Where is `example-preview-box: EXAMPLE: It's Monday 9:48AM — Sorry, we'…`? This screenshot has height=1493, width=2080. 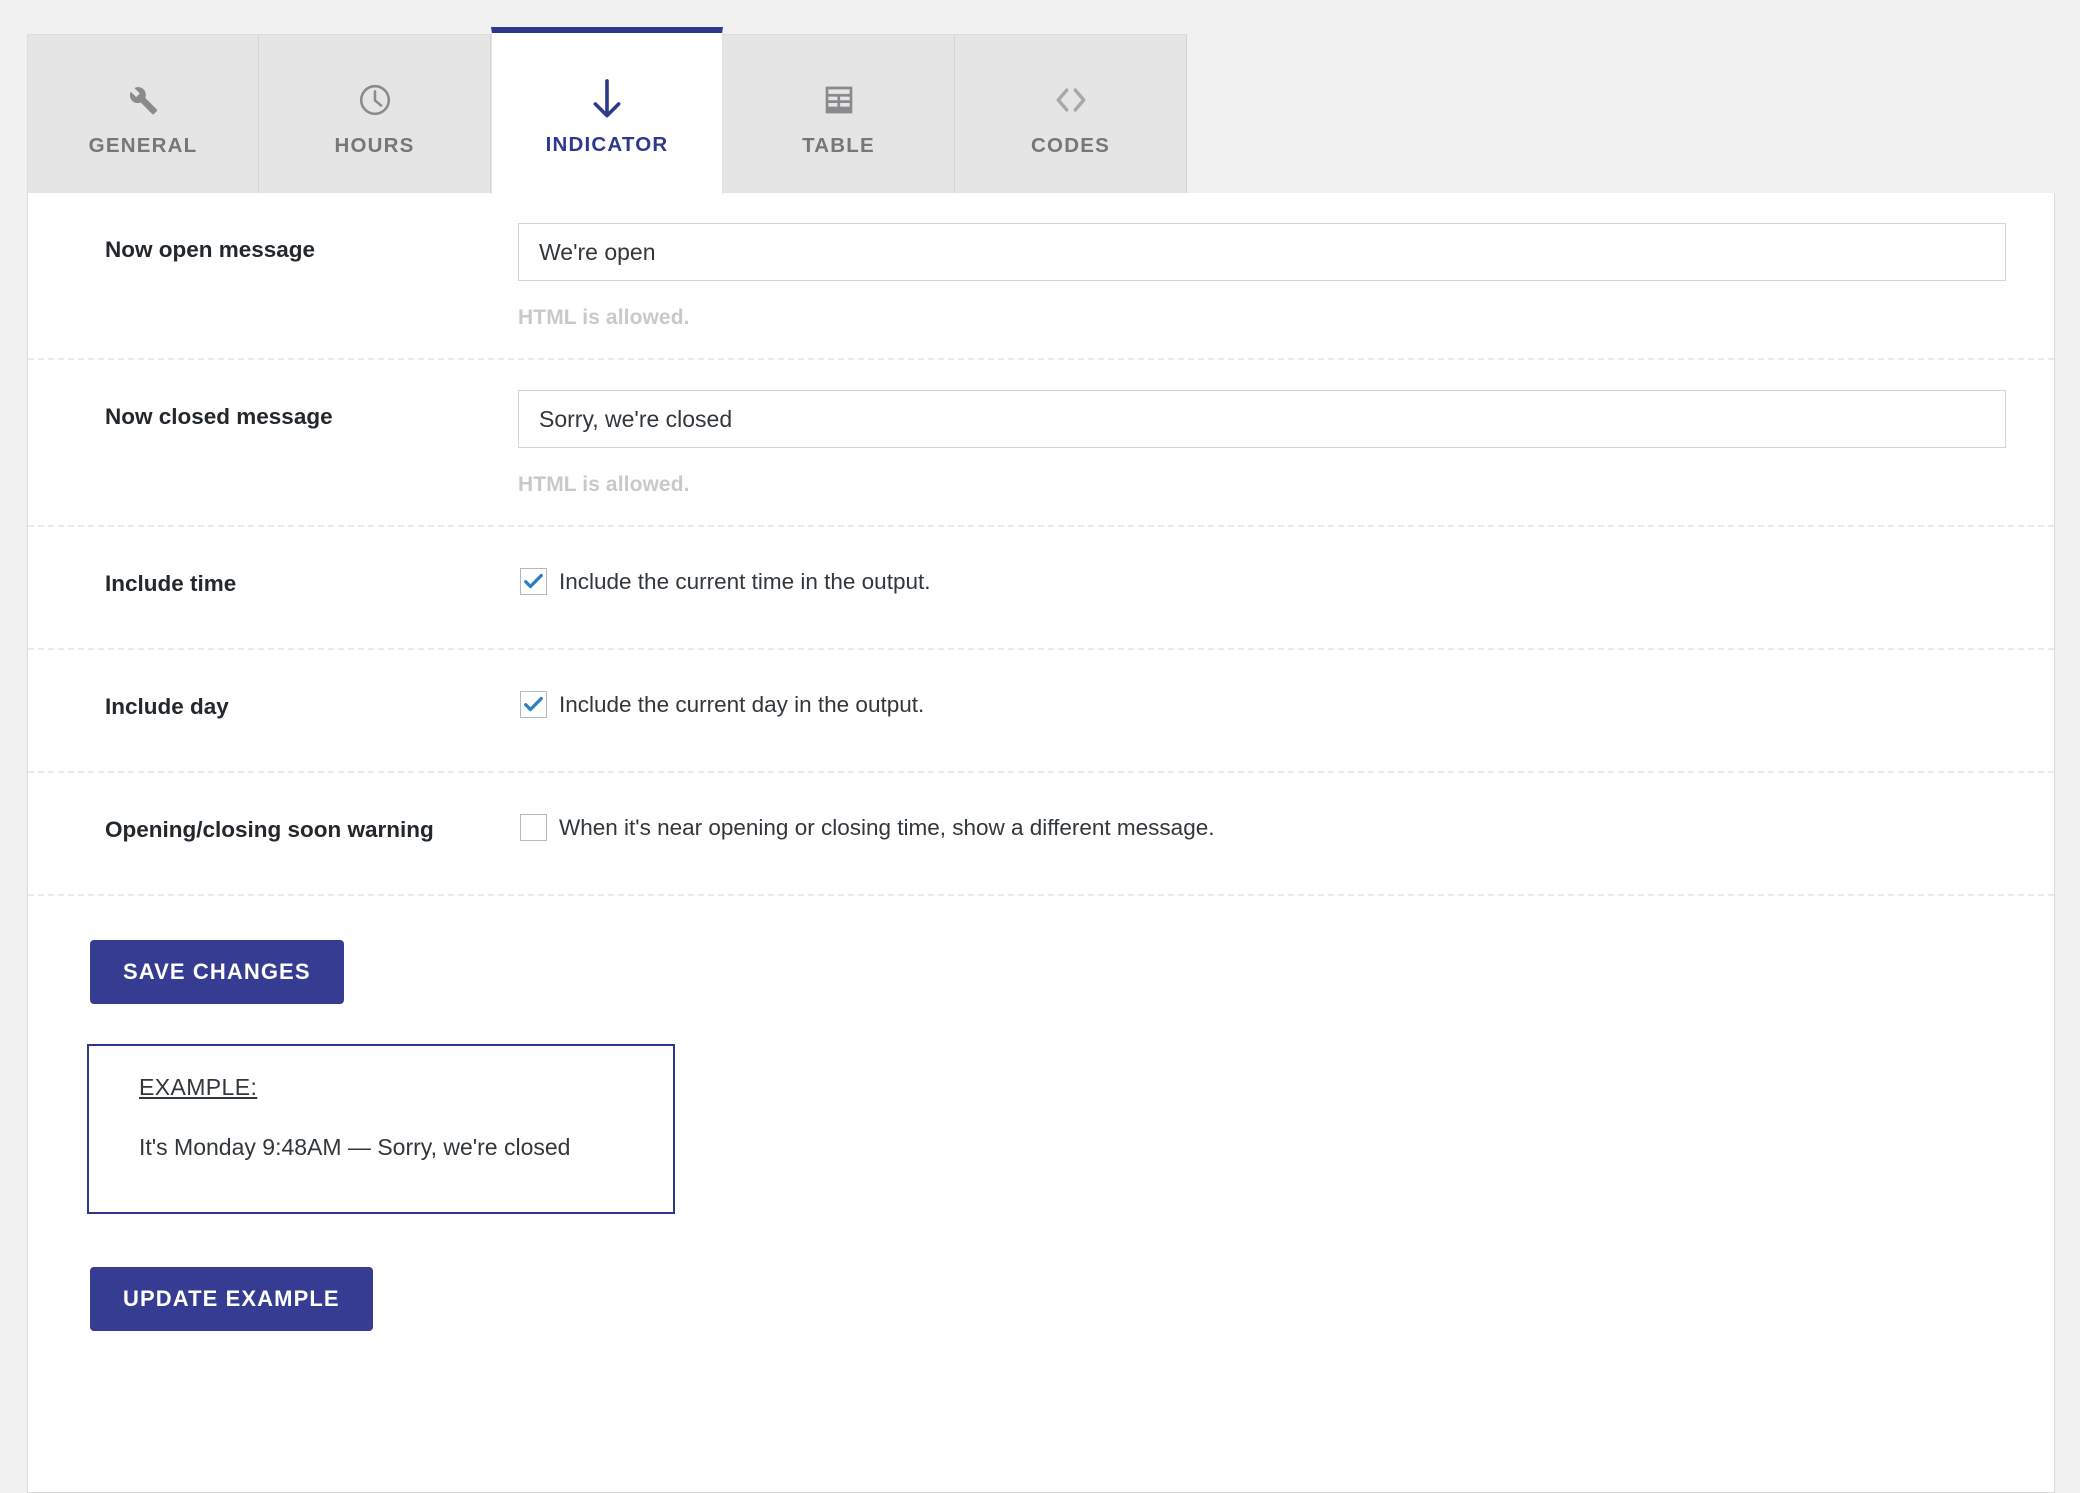
example-preview-box: EXAMPLE: It's Monday 9:48AM — Sorry, we'… is located at coordinates (381, 1129).